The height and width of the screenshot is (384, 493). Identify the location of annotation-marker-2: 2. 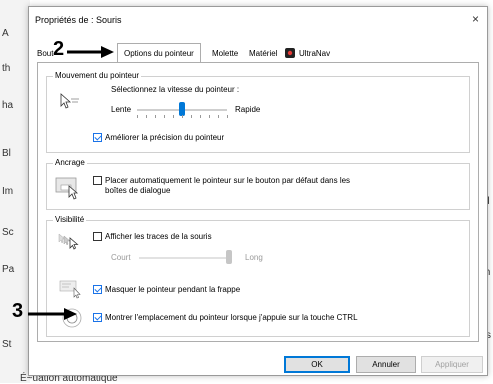
(59, 49).